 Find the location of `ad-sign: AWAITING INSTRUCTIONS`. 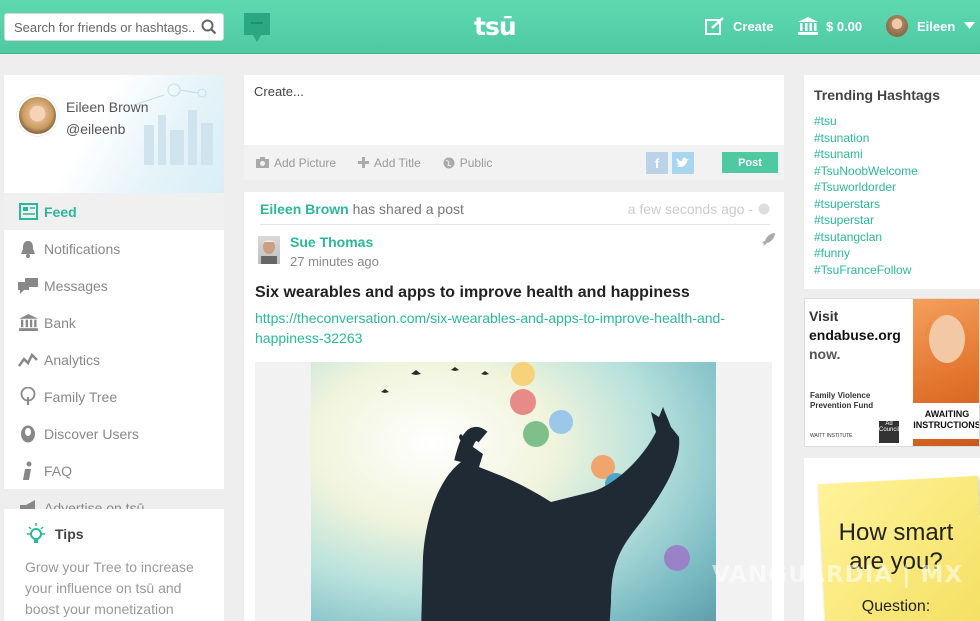

ad-sign: AWAITING INSTRUCTIONS is located at coordinates (946, 421).